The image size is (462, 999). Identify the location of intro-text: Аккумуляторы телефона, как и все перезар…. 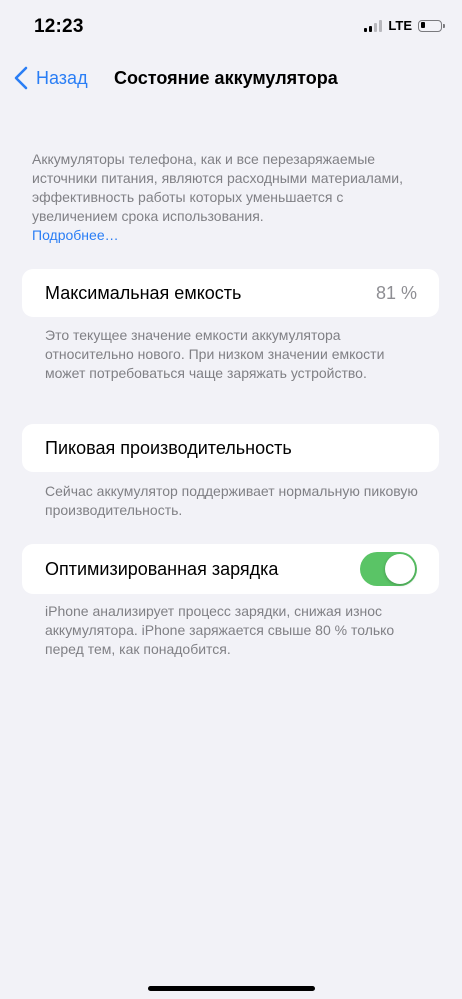
(217, 187).